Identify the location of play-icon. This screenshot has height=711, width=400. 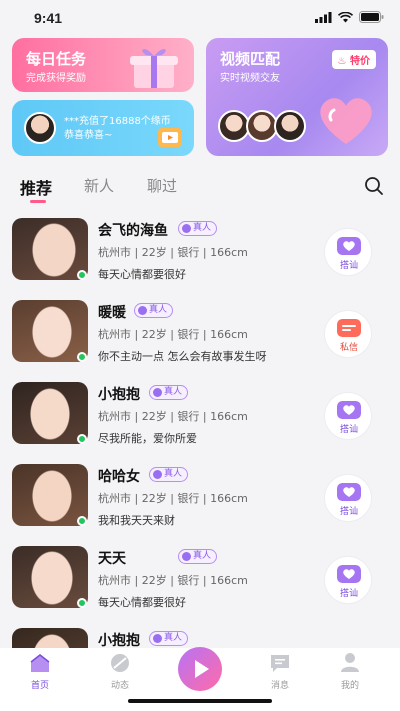
(202, 669).